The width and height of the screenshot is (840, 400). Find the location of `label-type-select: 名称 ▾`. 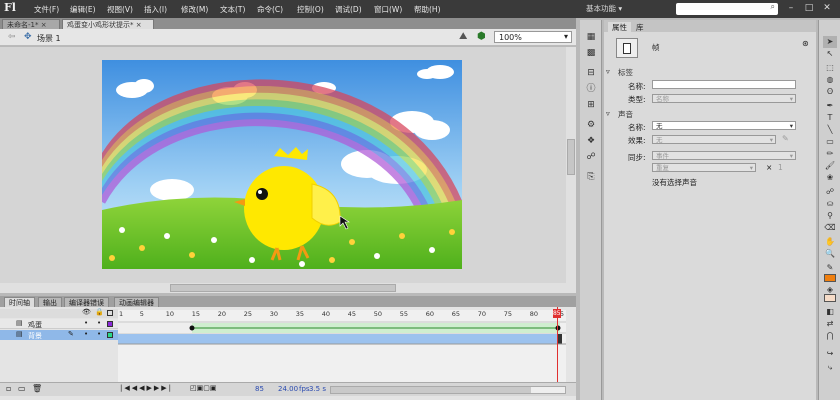

label-type-select: 名称 ▾ is located at coordinates (724, 98).